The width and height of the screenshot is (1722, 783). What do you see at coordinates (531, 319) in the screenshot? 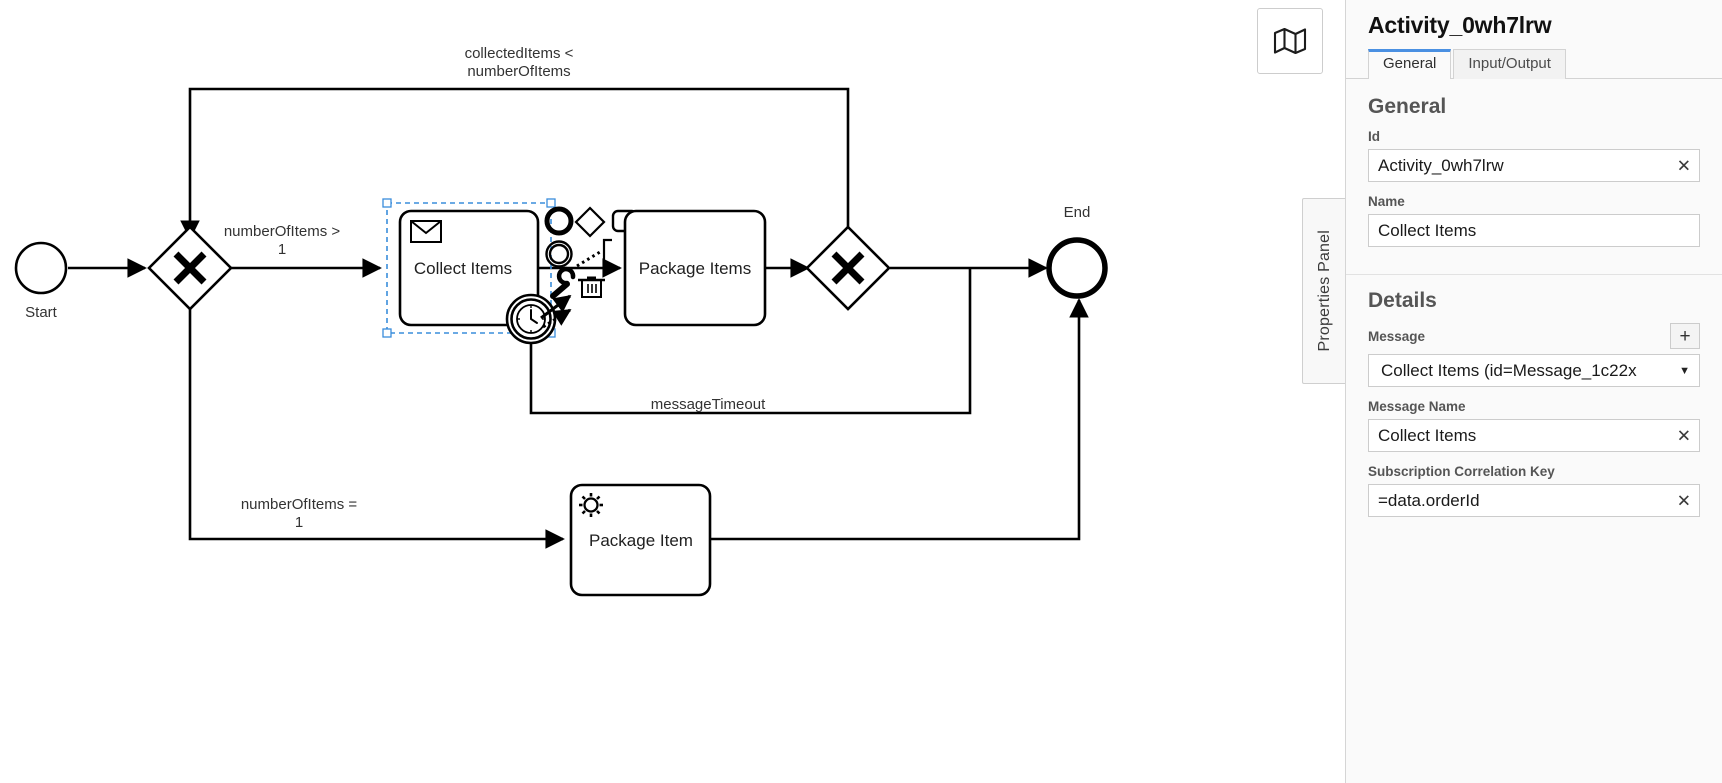
I see `boundary-timer-event` at bounding box center [531, 319].